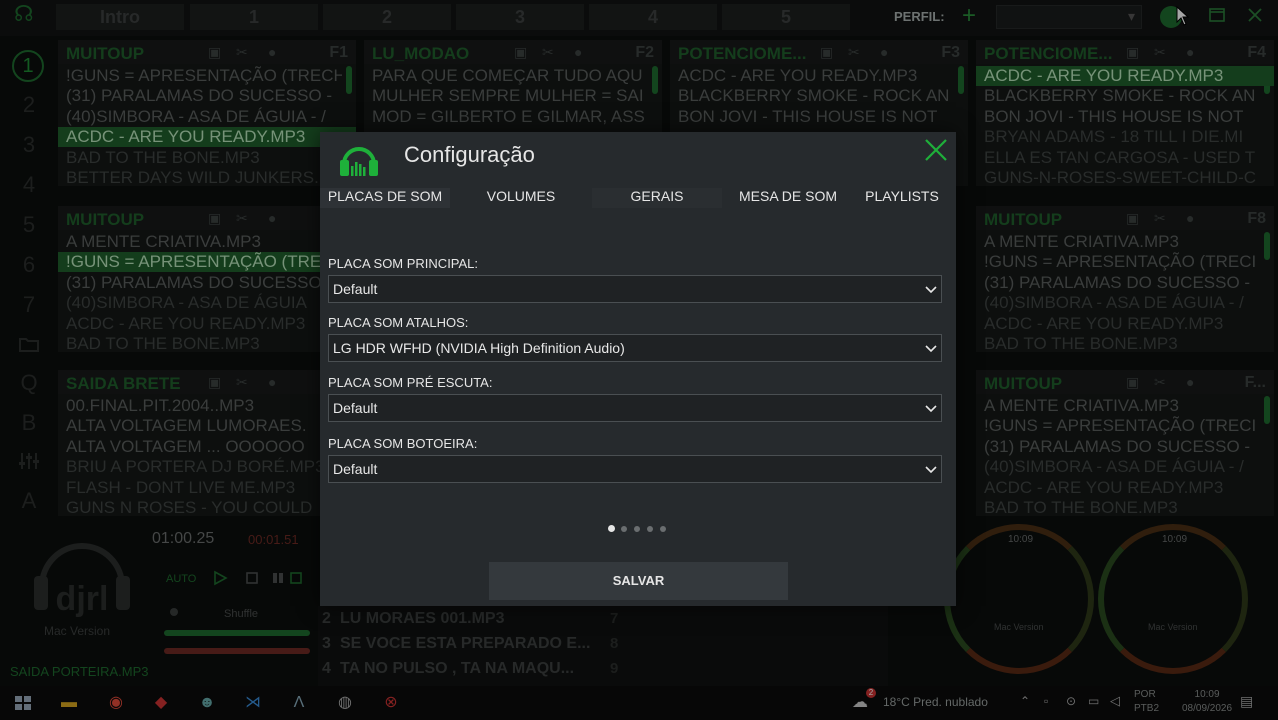 The height and width of the screenshot is (720, 1278). Describe the element at coordinates (936, 150) in the screenshot. I see `close-icon` at that location.